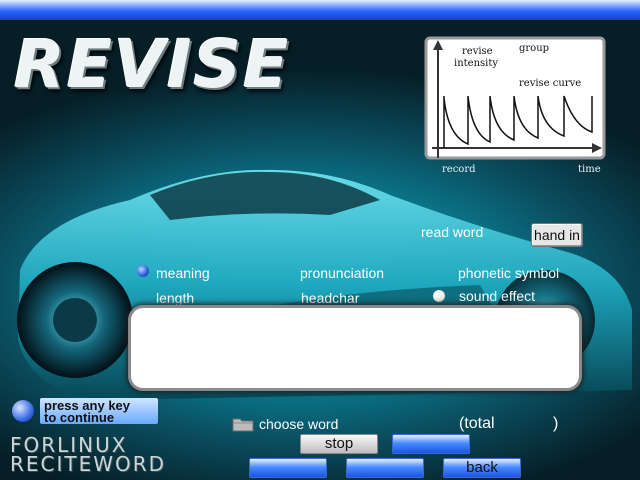  What do you see at coordinates (439, 296) in the screenshot?
I see `sound-effect-radio` at bounding box center [439, 296].